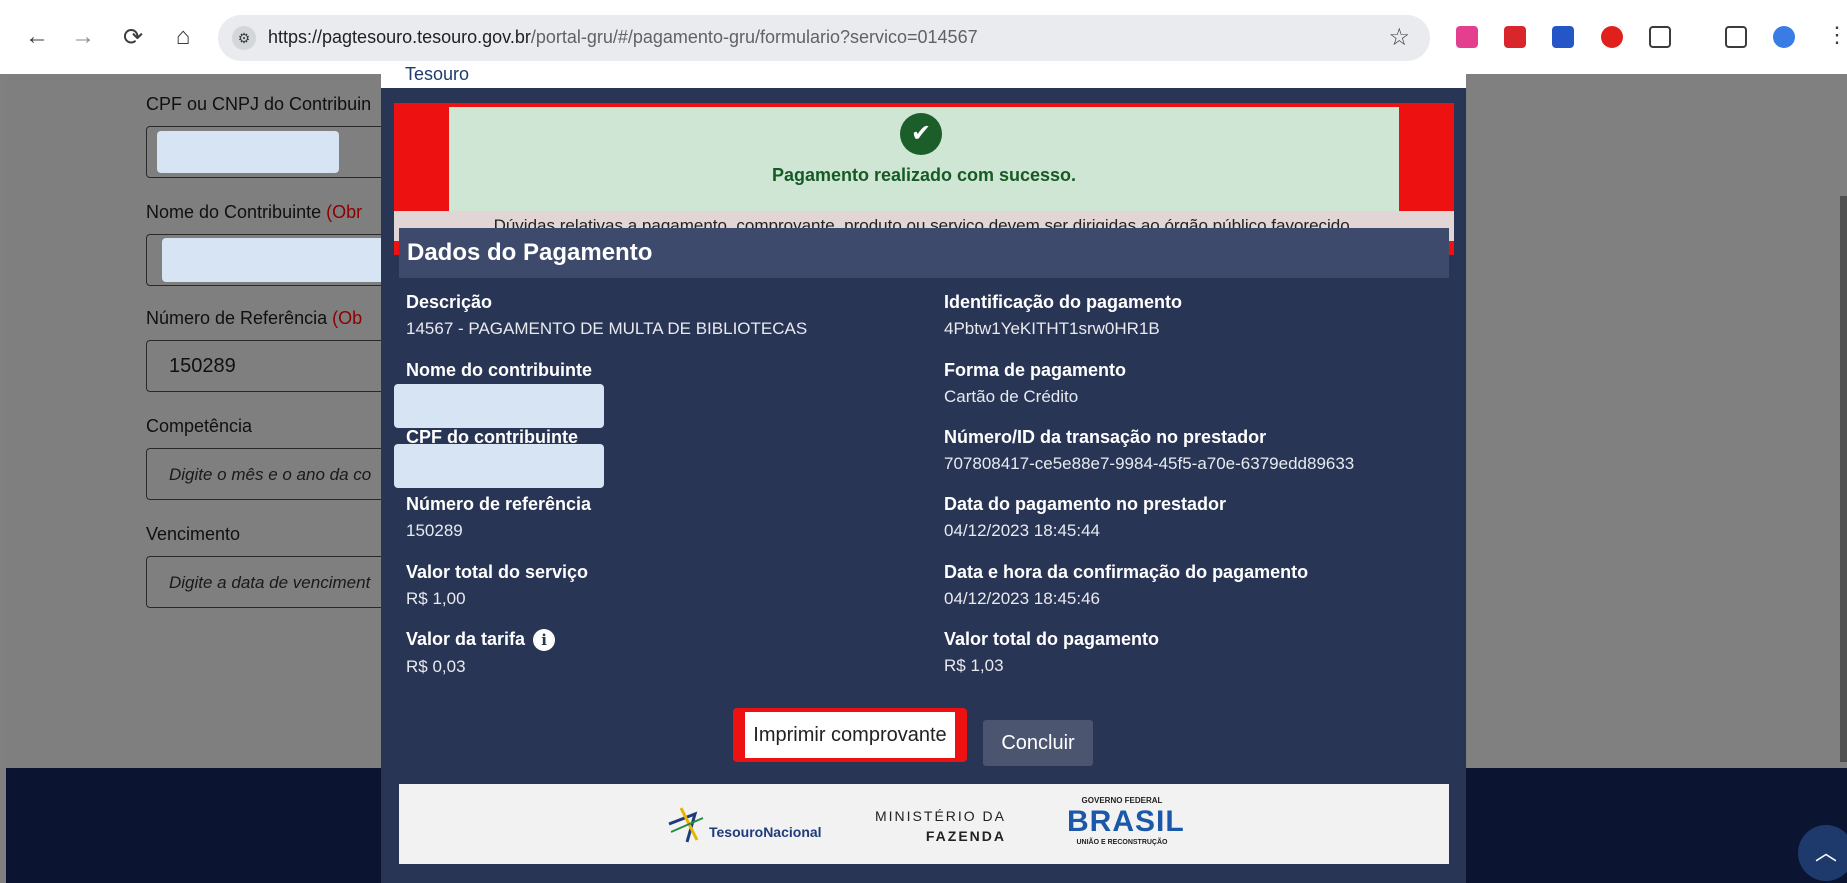  What do you see at coordinates (923, 77) in the screenshot?
I see `modal-header: Tesouro` at bounding box center [923, 77].